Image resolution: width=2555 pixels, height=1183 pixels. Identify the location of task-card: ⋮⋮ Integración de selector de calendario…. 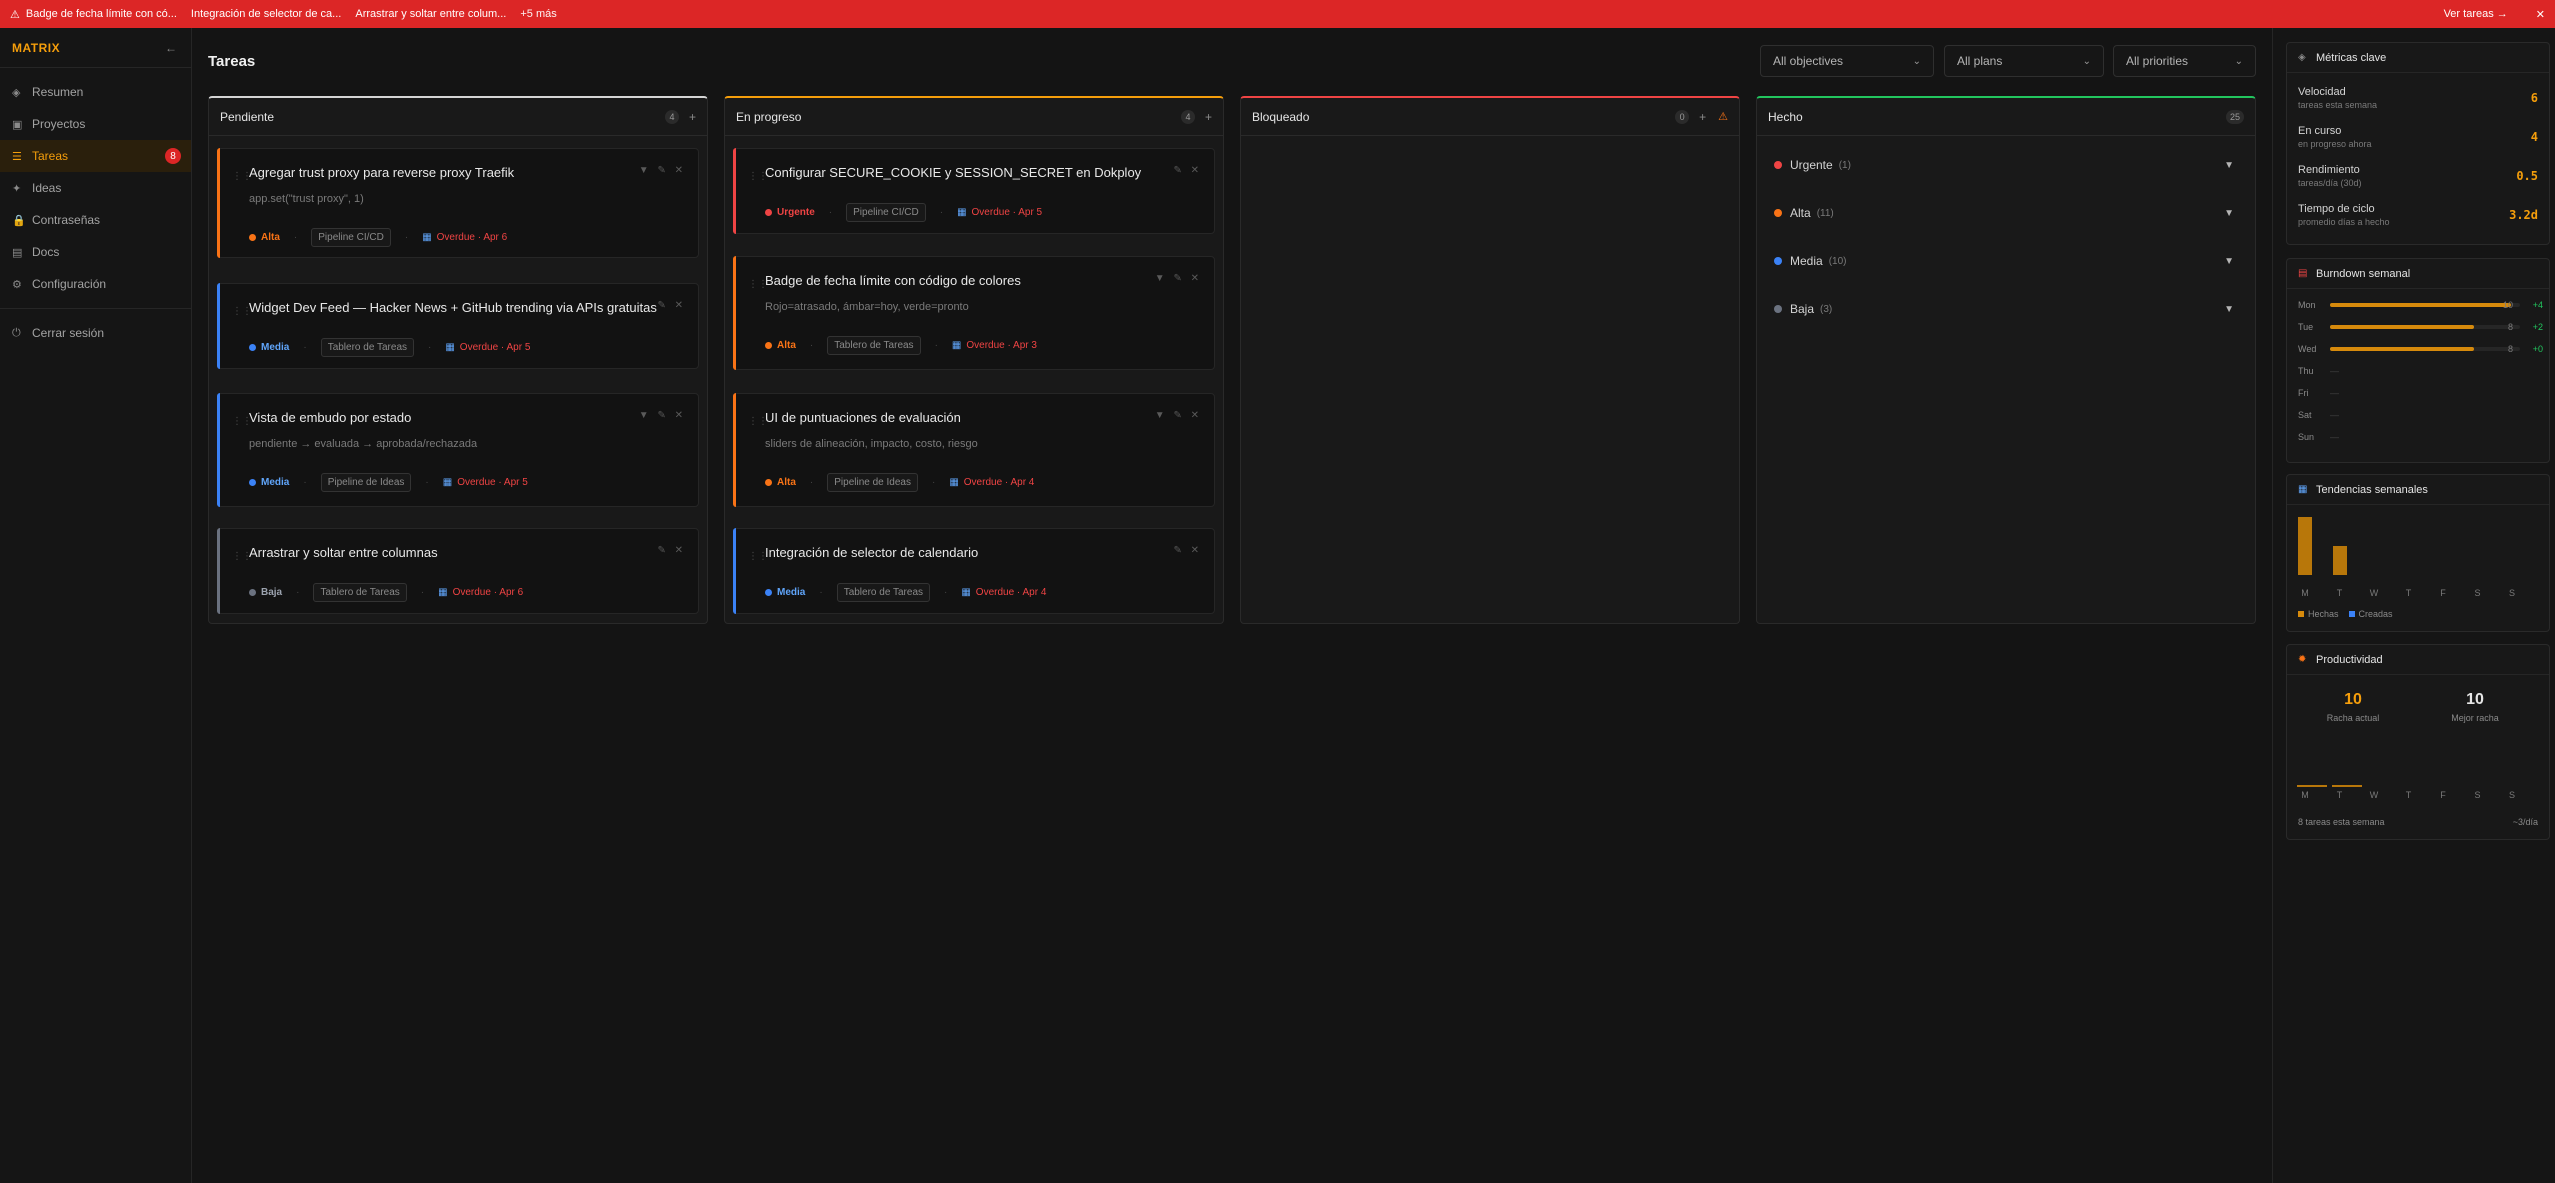
(974, 571).